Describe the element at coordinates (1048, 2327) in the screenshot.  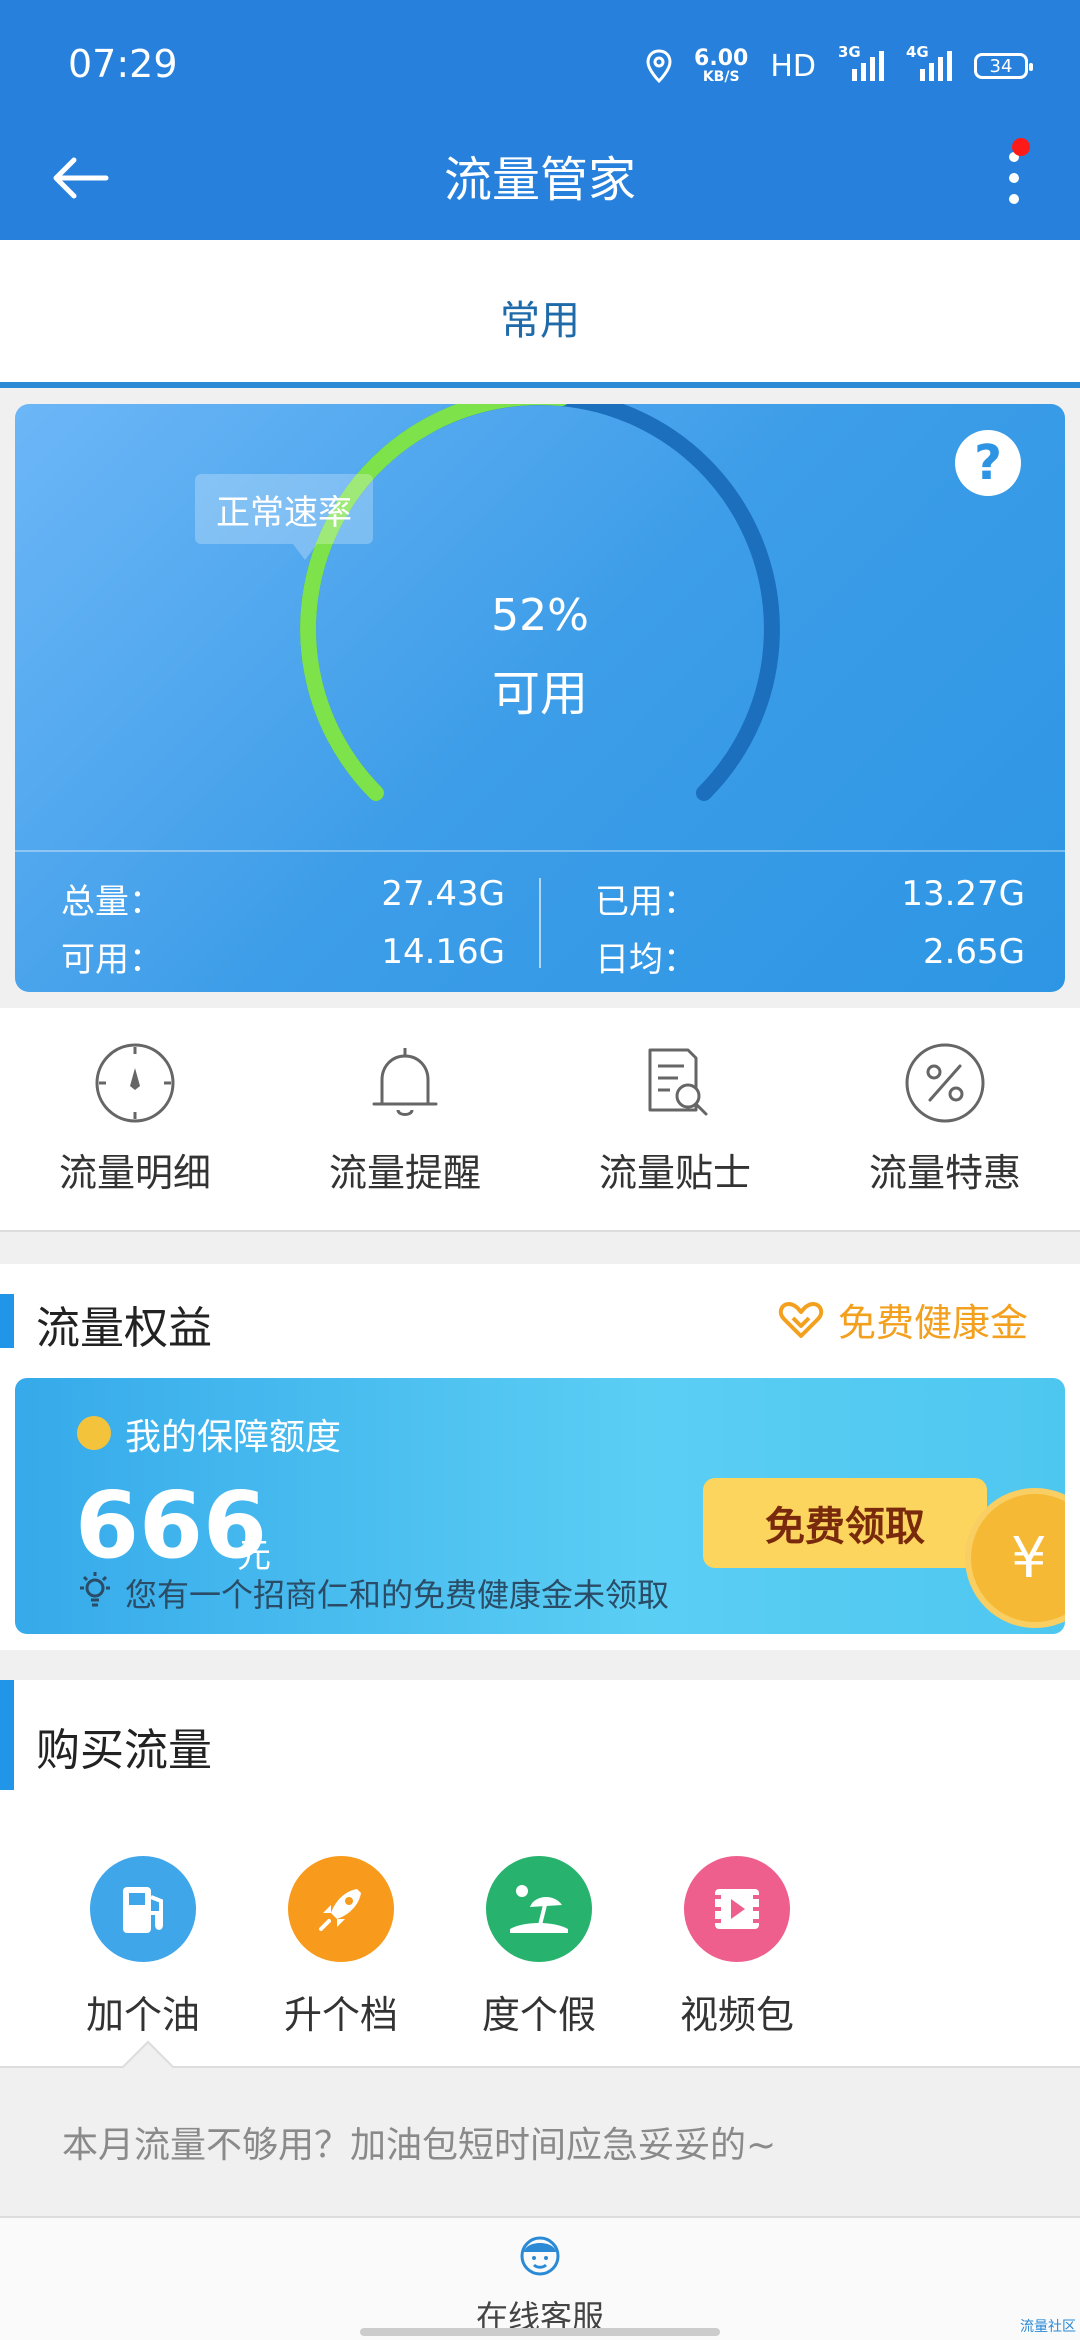
I see `watermark: 流量社区` at that location.